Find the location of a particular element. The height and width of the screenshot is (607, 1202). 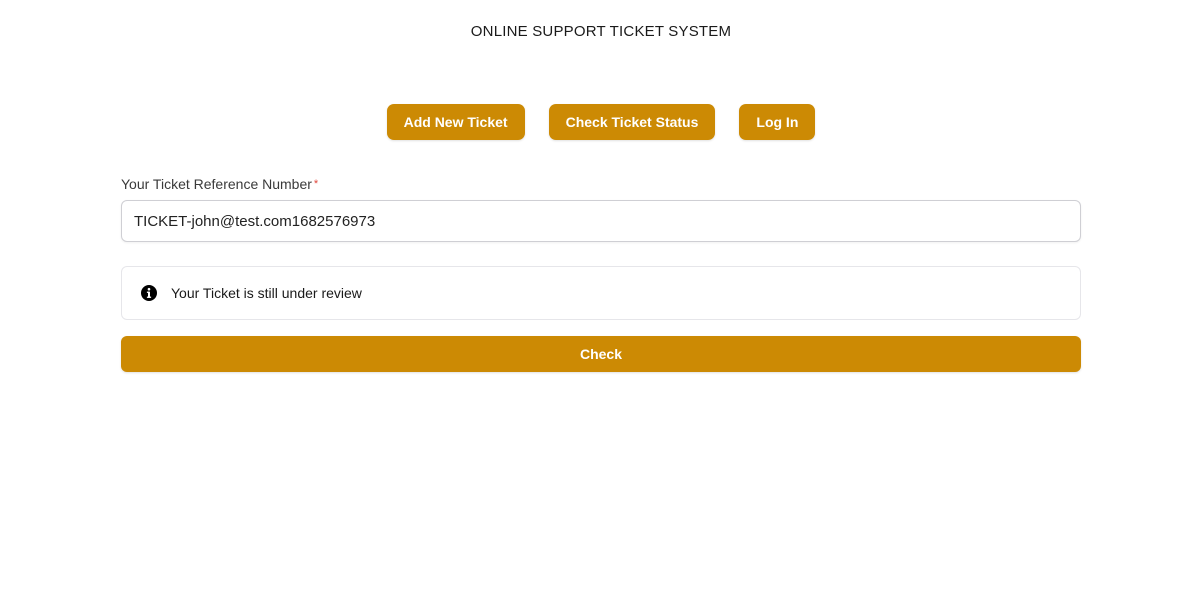

reference-number-label-text: Your Ticket Reference Number is located at coordinates (216, 184).